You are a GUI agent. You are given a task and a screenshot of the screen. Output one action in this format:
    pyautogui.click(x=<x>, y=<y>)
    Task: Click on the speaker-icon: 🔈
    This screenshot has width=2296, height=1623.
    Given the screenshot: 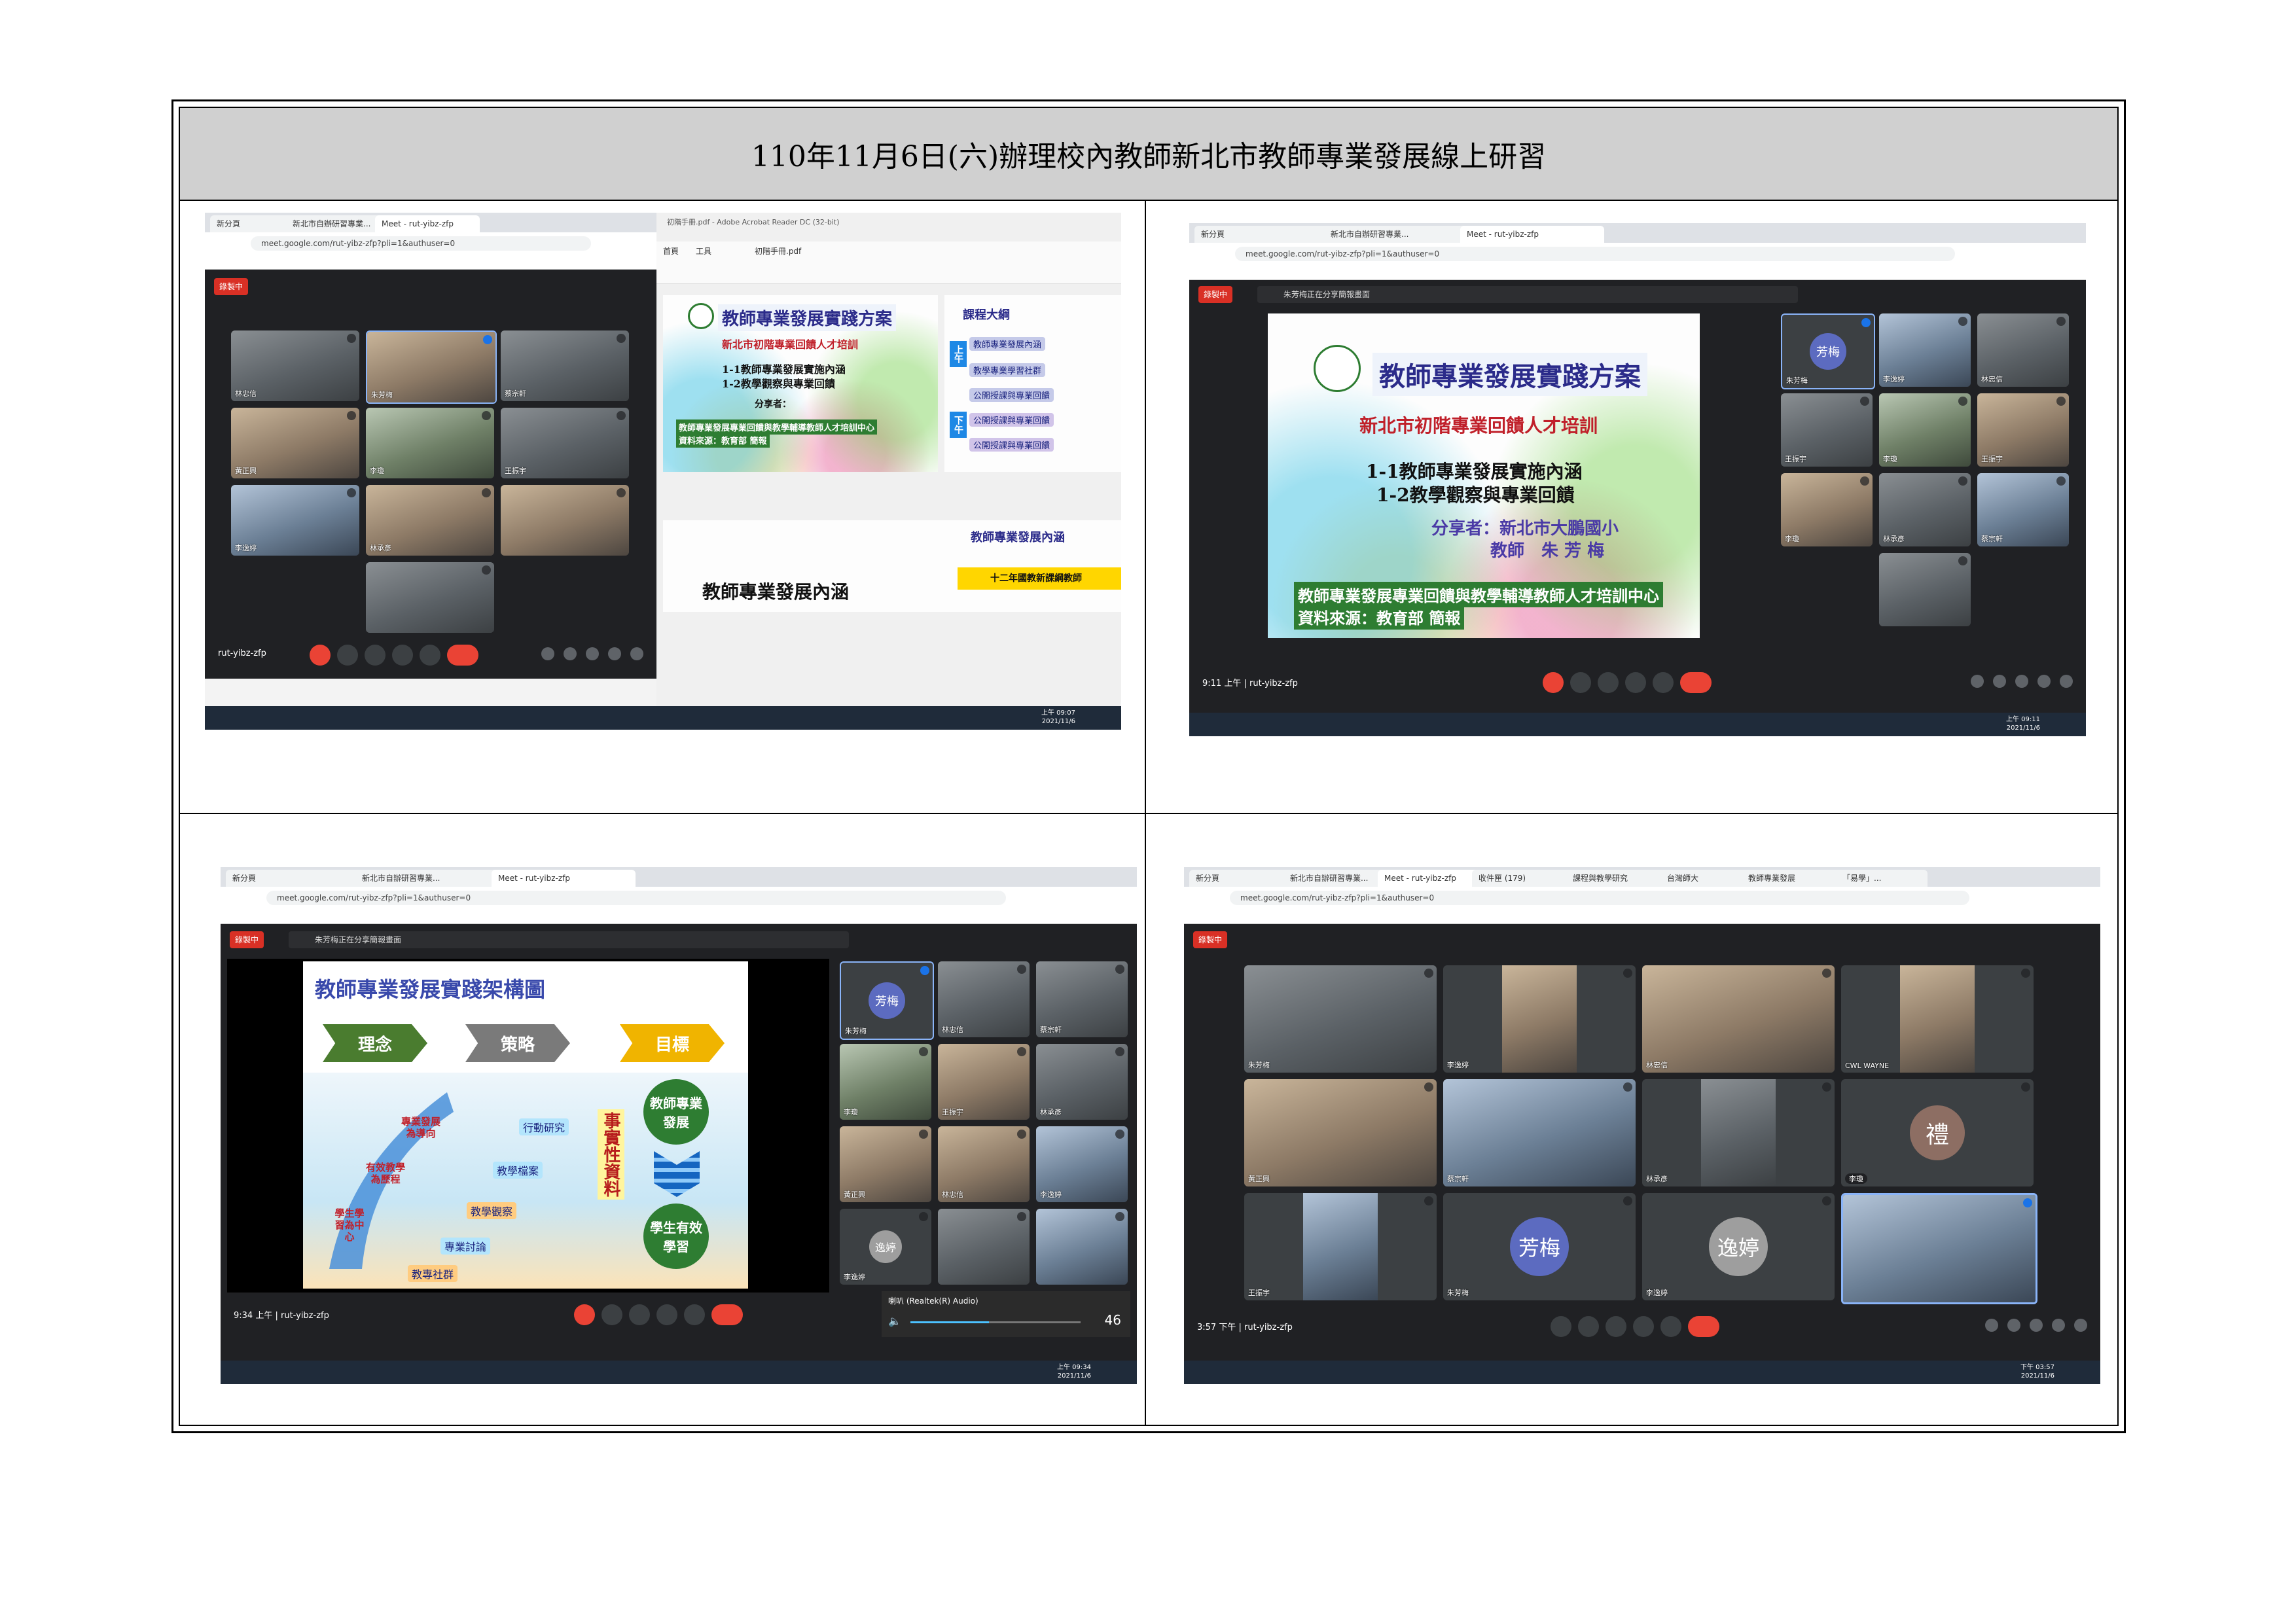 What is the action you would take?
    pyautogui.click(x=895, y=1321)
    